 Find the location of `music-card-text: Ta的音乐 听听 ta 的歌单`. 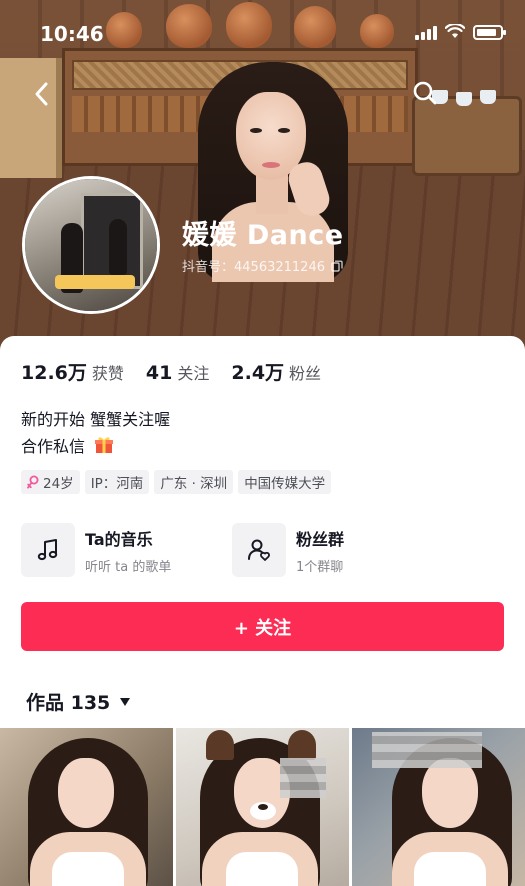

music-card-text: Ta的音乐 听听 ta 的歌单 is located at coordinates (128, 550).